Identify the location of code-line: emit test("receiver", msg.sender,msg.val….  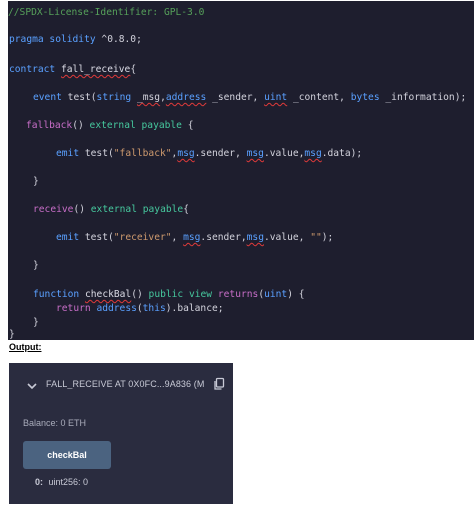
(195, 237).